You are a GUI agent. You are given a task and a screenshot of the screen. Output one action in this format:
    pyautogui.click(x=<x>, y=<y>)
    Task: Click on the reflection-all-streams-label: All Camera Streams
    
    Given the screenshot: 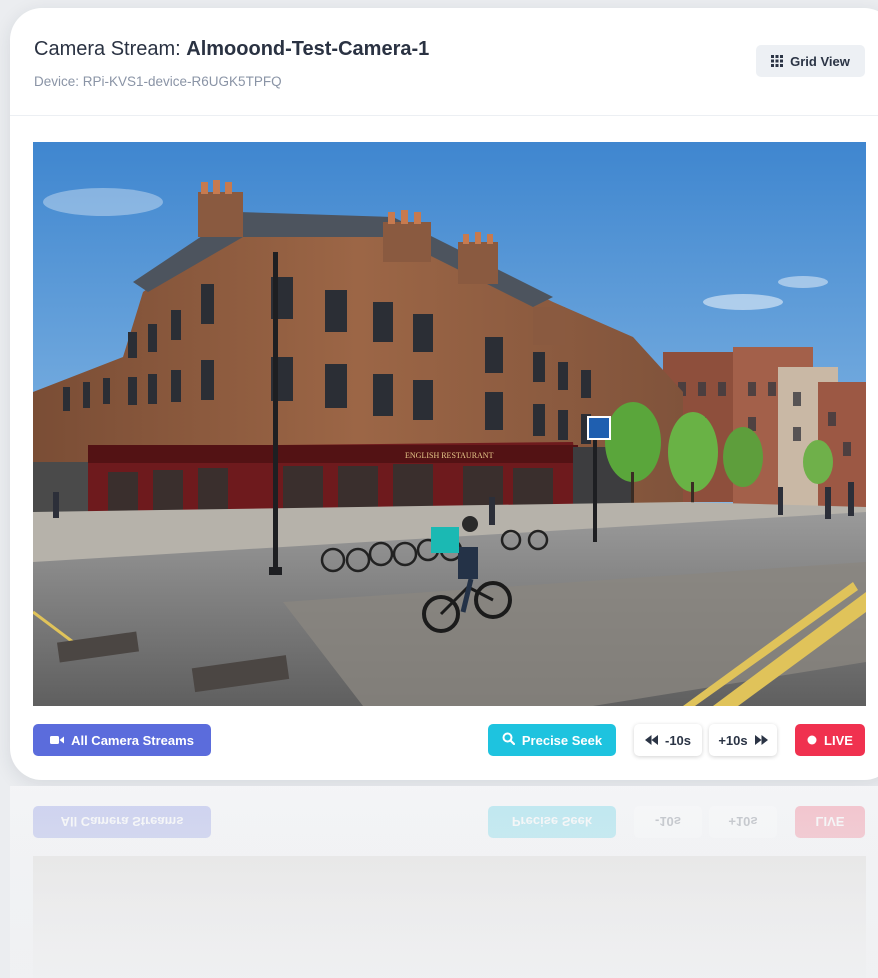 What is the action you would take?
    pyautogui.click(x=122, y=822)
    